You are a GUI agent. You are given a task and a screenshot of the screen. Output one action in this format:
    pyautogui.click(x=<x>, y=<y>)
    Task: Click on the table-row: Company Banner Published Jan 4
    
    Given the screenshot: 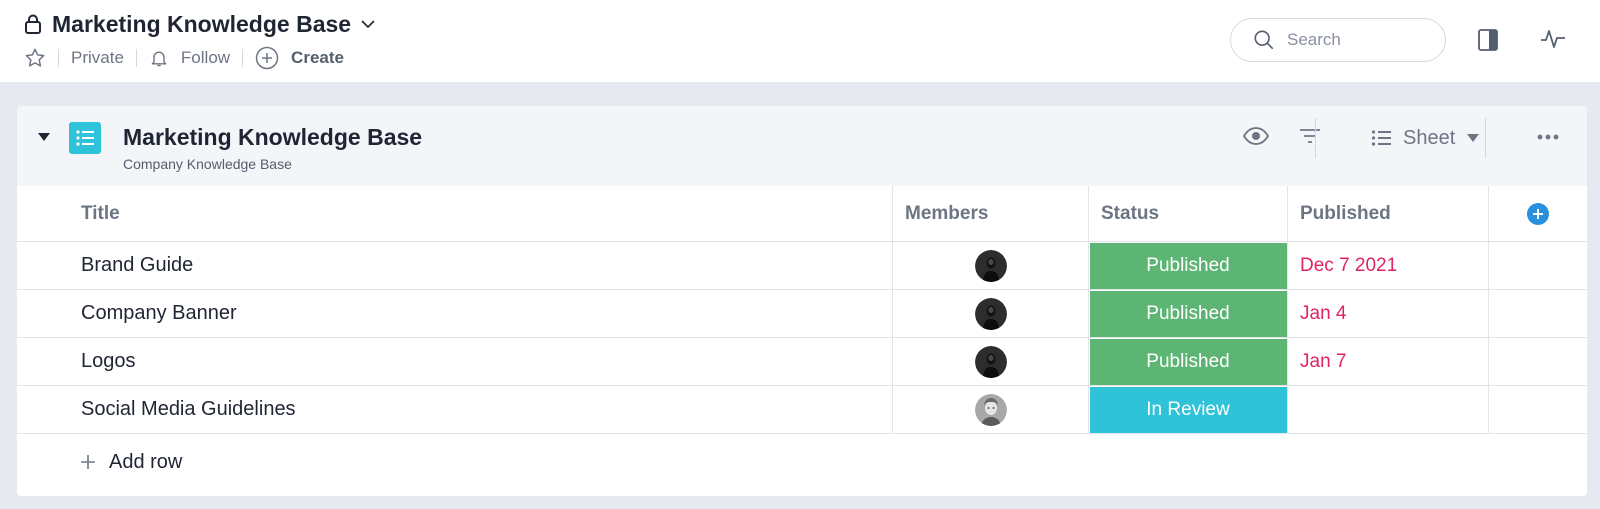 What is the action you would take?
    pyautogui.click(x=802, y=314)
    